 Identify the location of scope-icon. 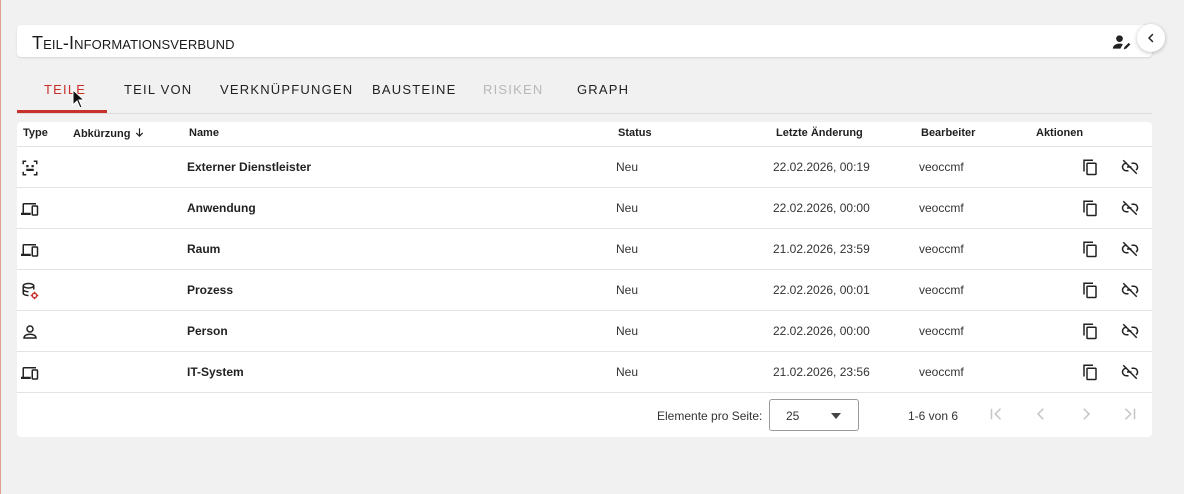
(30, 168).